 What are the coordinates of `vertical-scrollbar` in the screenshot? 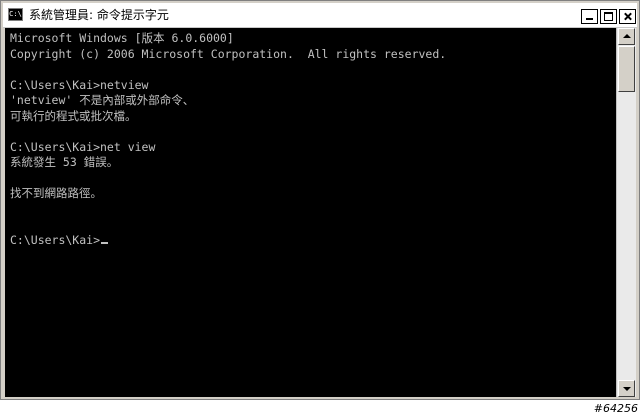 It's located at (626, 212).